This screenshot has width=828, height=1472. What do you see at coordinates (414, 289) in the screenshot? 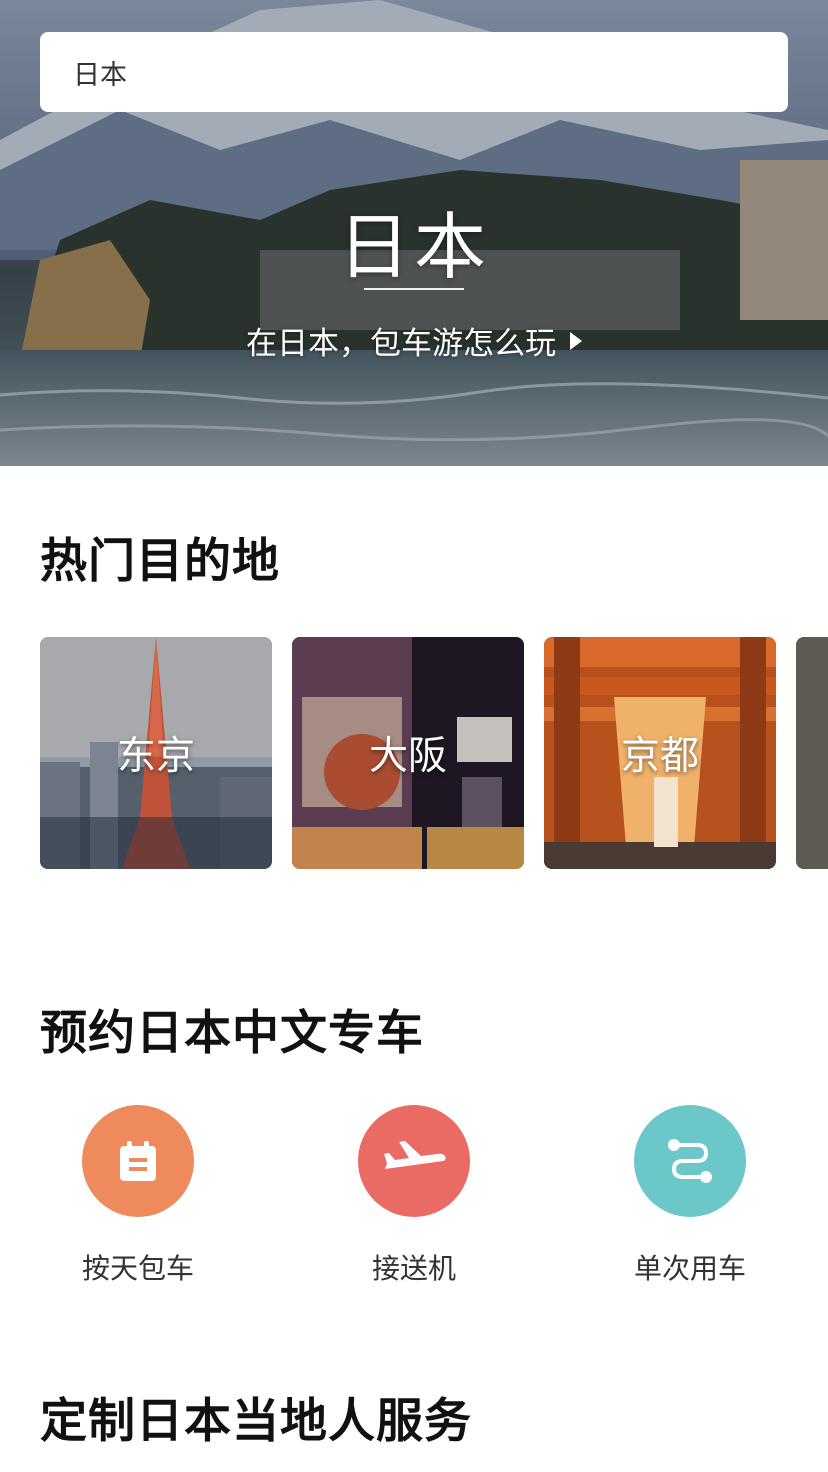
I see `hero-divider` at bounding box center [414, 289].